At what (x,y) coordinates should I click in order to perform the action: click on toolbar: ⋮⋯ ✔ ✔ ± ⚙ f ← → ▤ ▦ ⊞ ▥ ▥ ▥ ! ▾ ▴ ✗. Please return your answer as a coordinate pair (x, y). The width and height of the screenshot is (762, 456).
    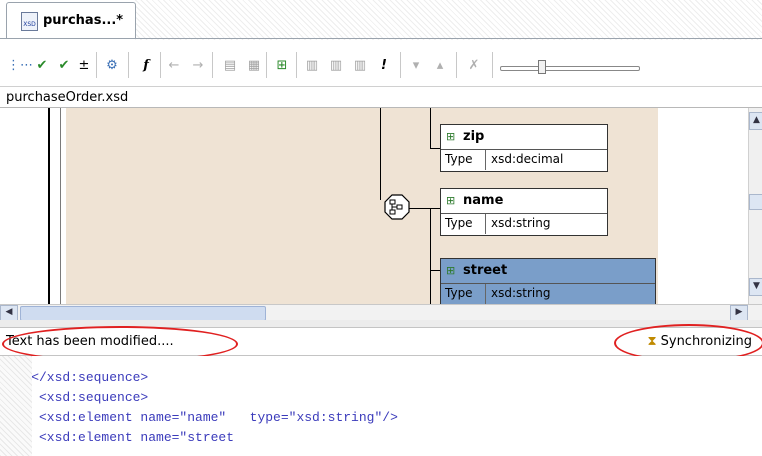
    Looking at the image, I should click on (381, 63).